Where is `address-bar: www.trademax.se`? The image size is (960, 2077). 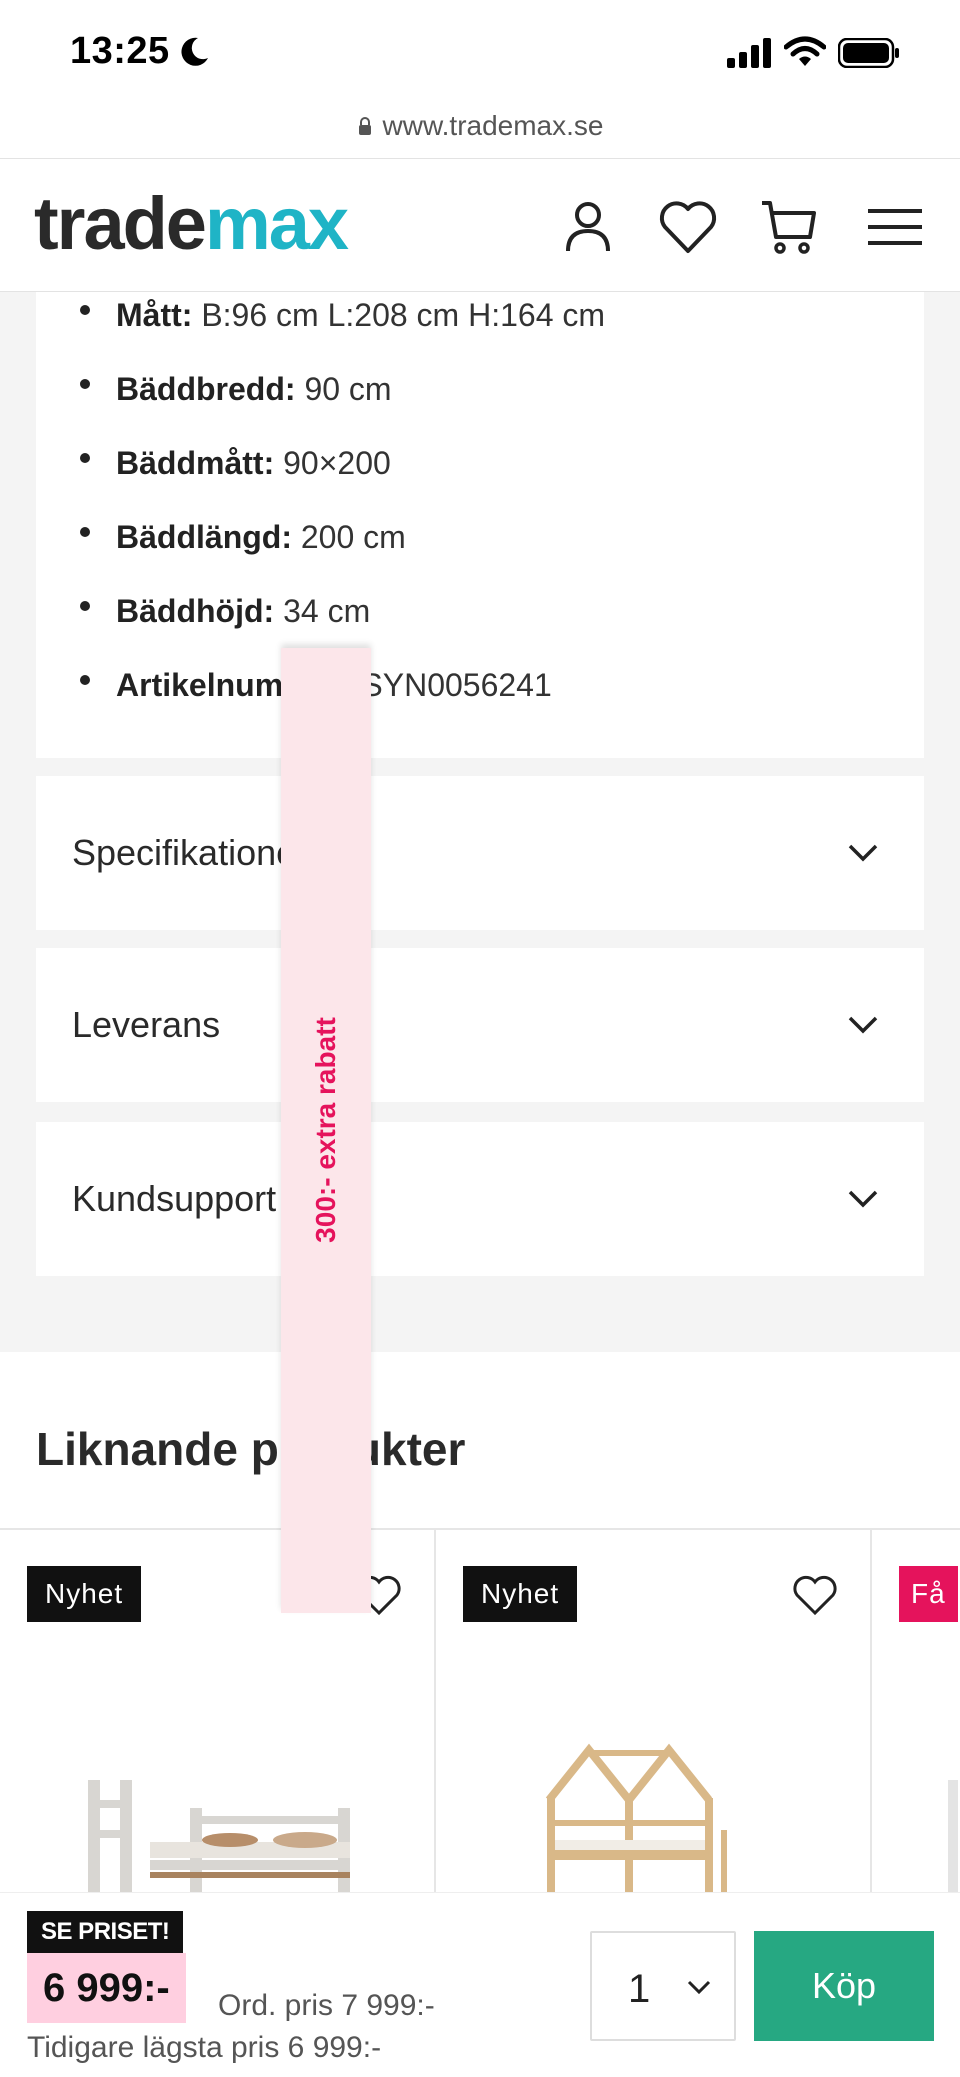
address-bar: www.trademax.se is located at coordinates (480, 134).